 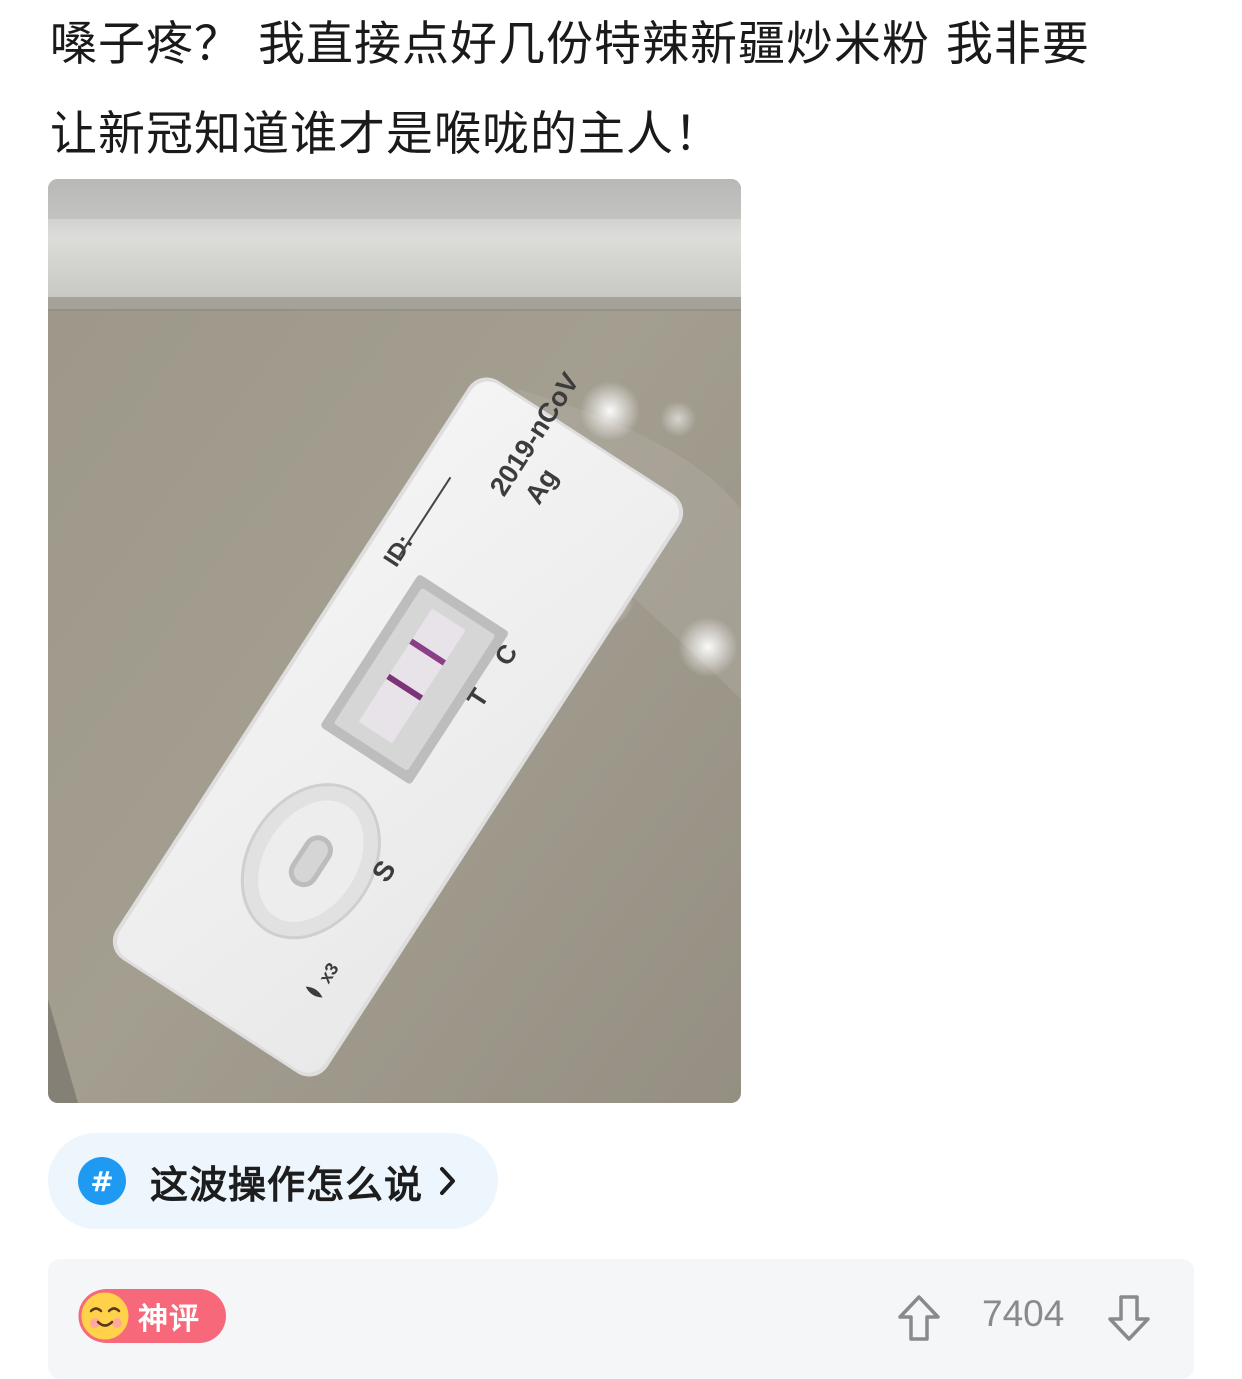 I want to click on badge-label: 神评, so click(x=169, y=1319).